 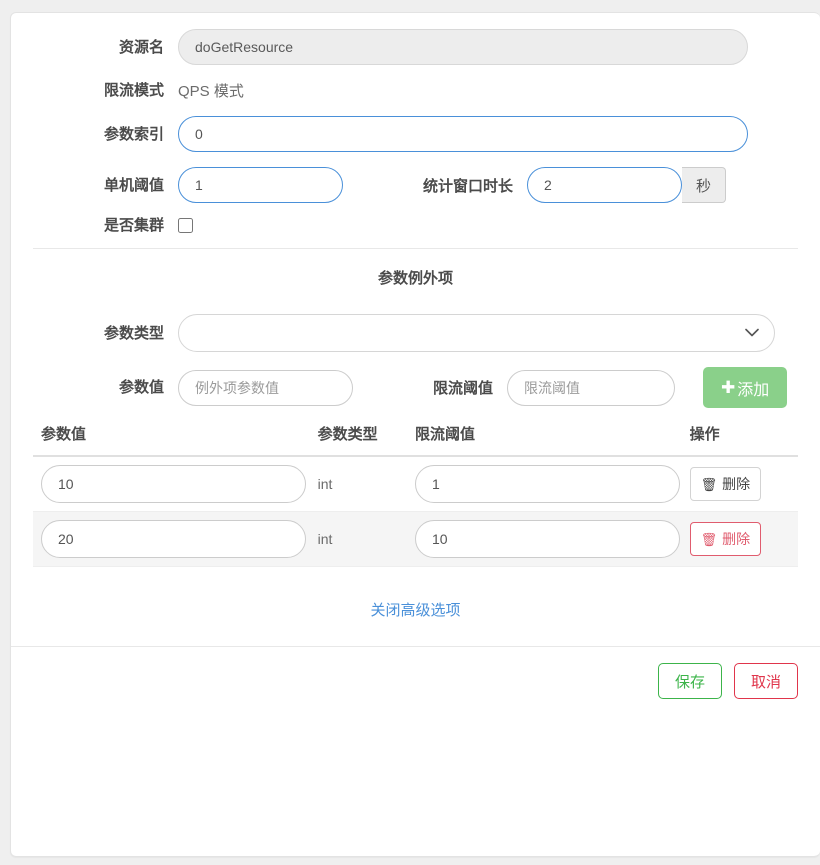 I want to click on window-unit-addon: 秒, so click(x=704, y=185).